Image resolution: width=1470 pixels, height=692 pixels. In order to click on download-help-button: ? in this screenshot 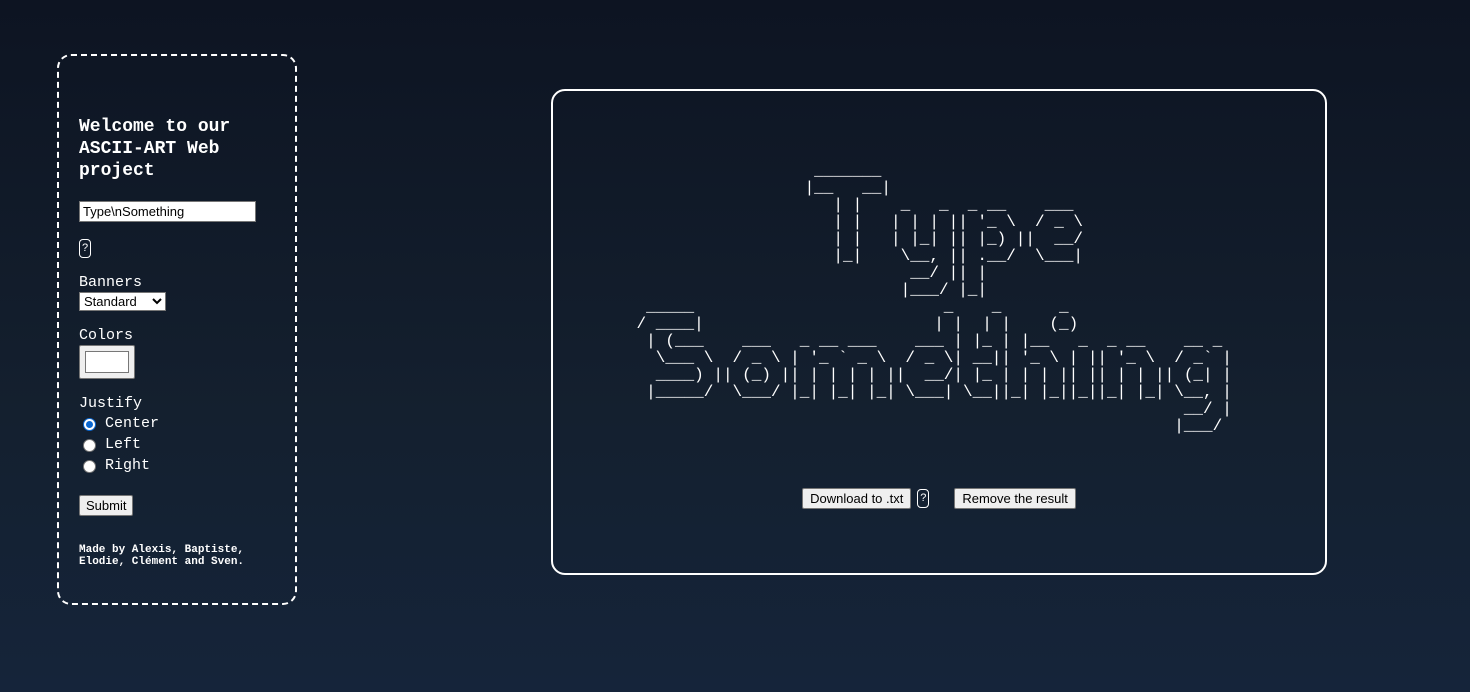, I will do `click(923, 498)`.